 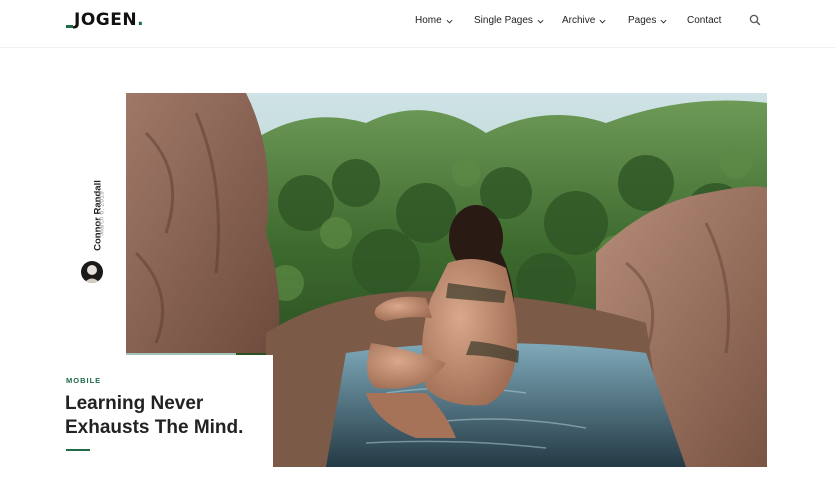 I want to click on nav-item-label: Pages, so click(x=642, y=20).